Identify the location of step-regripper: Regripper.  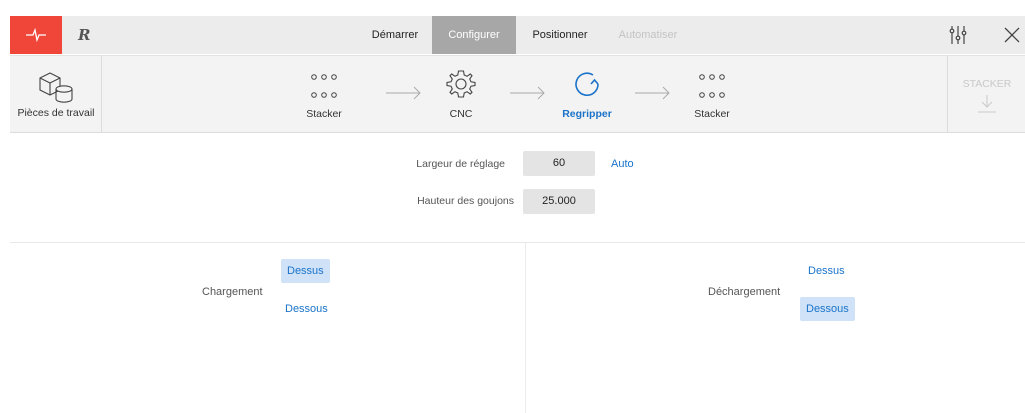
(587, 94).